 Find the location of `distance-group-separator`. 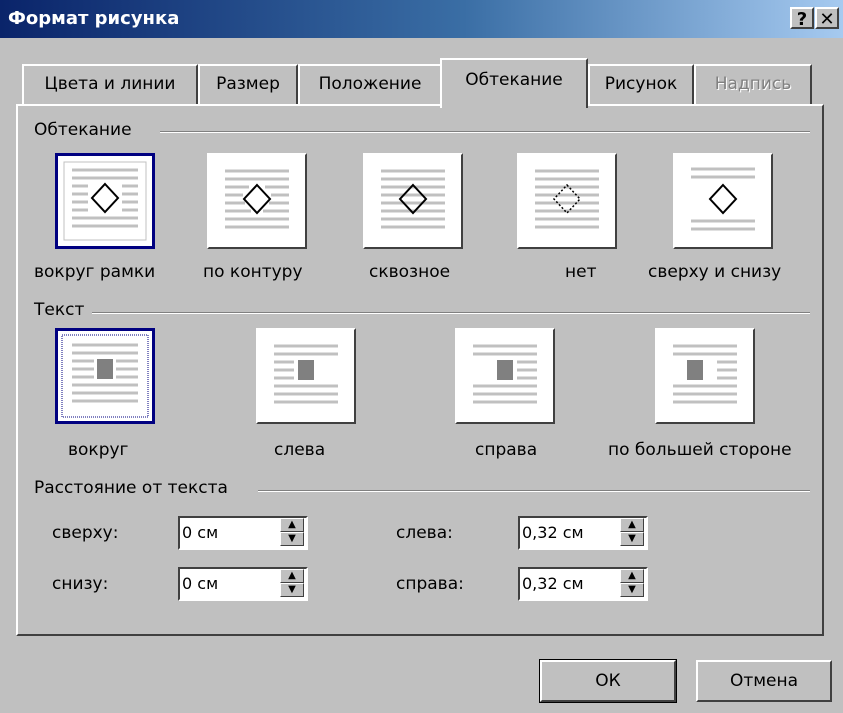

distance-group-separator is located at coordinates (534, 491).